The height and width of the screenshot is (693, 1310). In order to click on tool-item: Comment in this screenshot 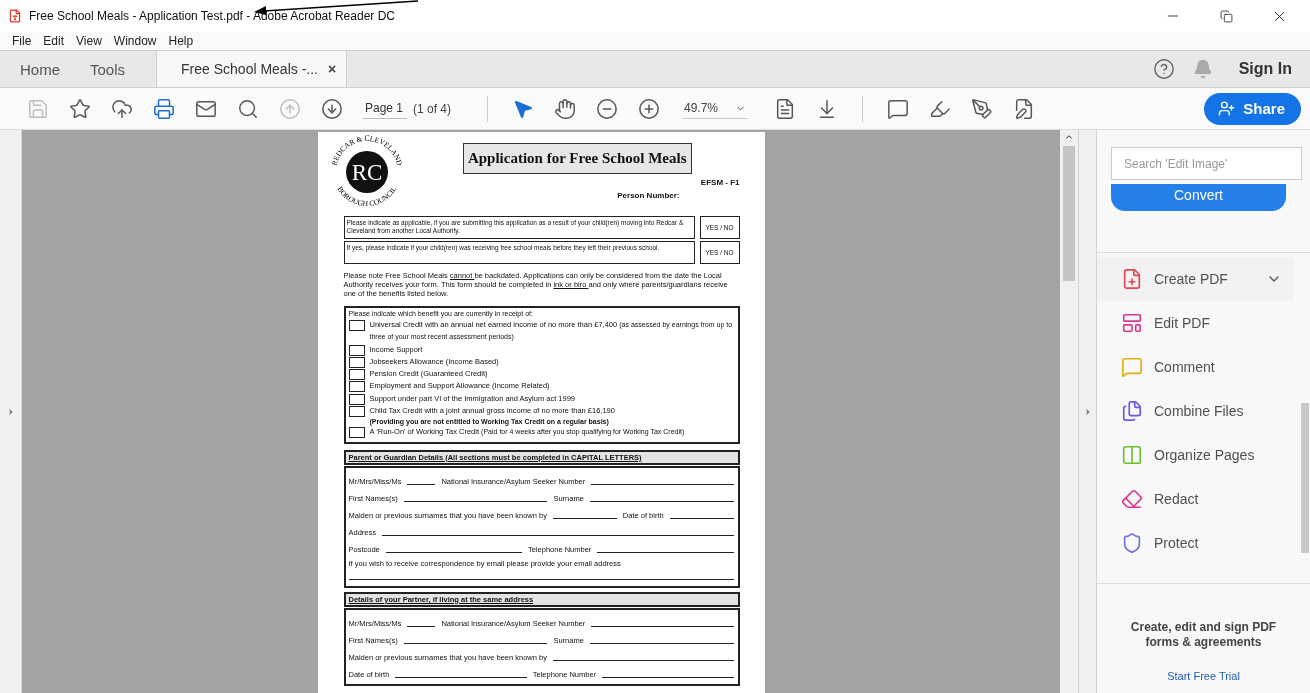, I will do `click(1195, 367)`.